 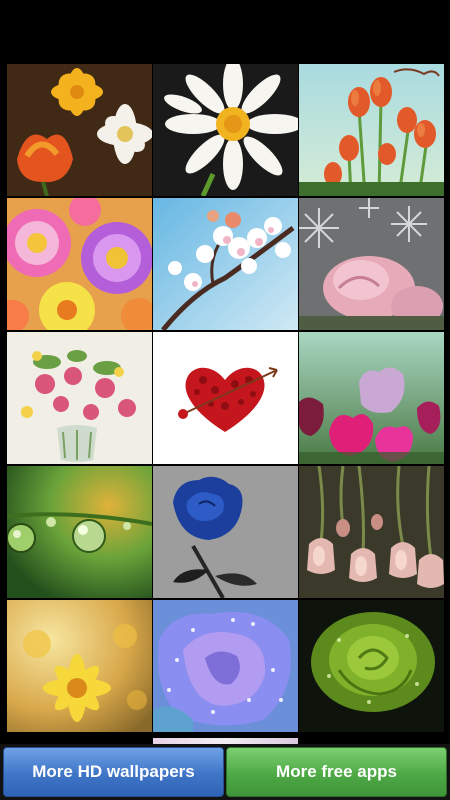 I want to click on purple-rose-image, so click(x=225, y=666).